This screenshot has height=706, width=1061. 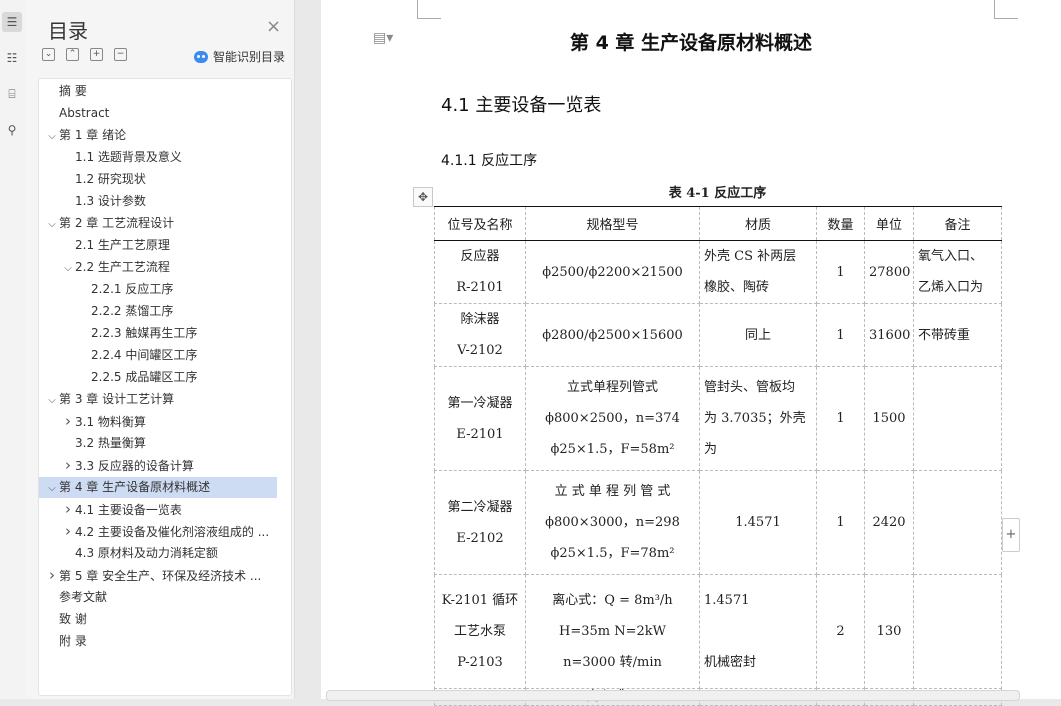 What do you see at coordinates (612, 631) in the screenshot?
I see `table-cell: 离心式：Q = 8m³/h H=35m N=2kW n=3000 转/min` at bounding box center [612, 631].